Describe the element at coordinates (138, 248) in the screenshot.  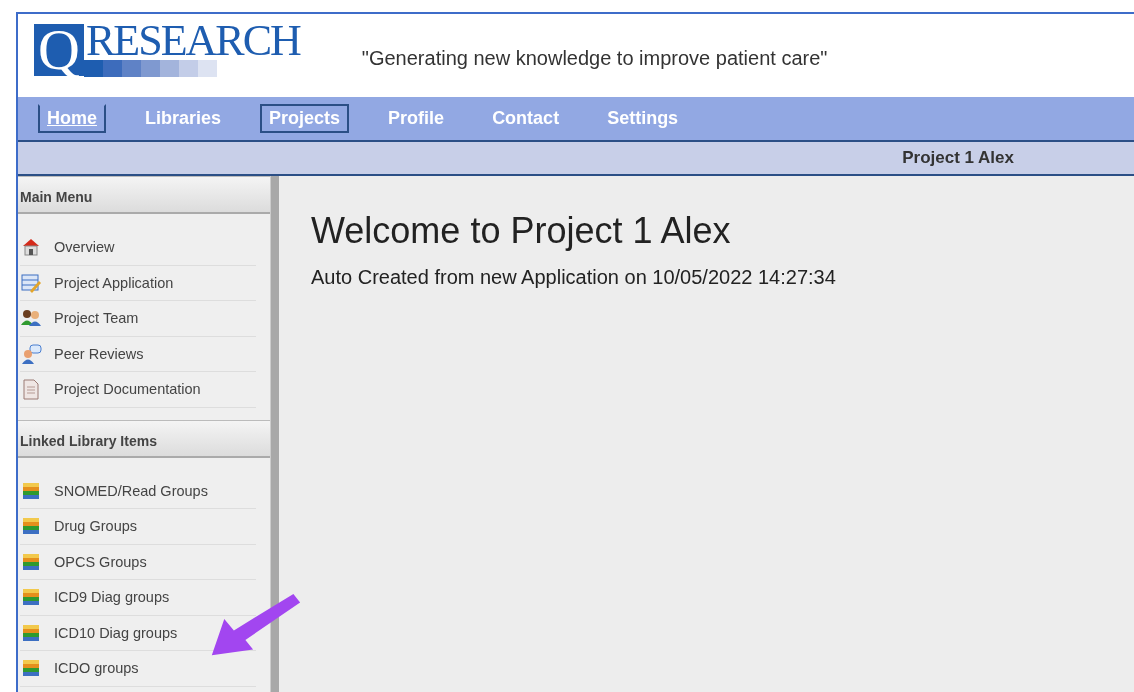
I see `sidebar-item: Overview` at that location.